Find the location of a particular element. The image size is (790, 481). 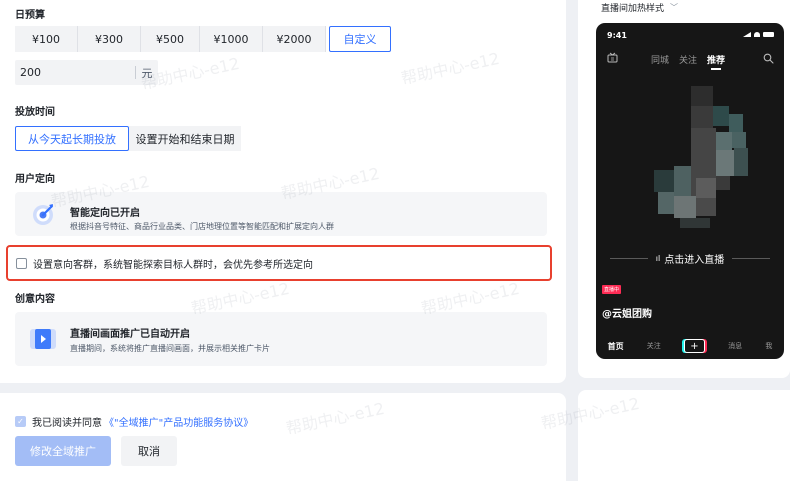

status-time: 9:41 is located at coordinates (617, 35).